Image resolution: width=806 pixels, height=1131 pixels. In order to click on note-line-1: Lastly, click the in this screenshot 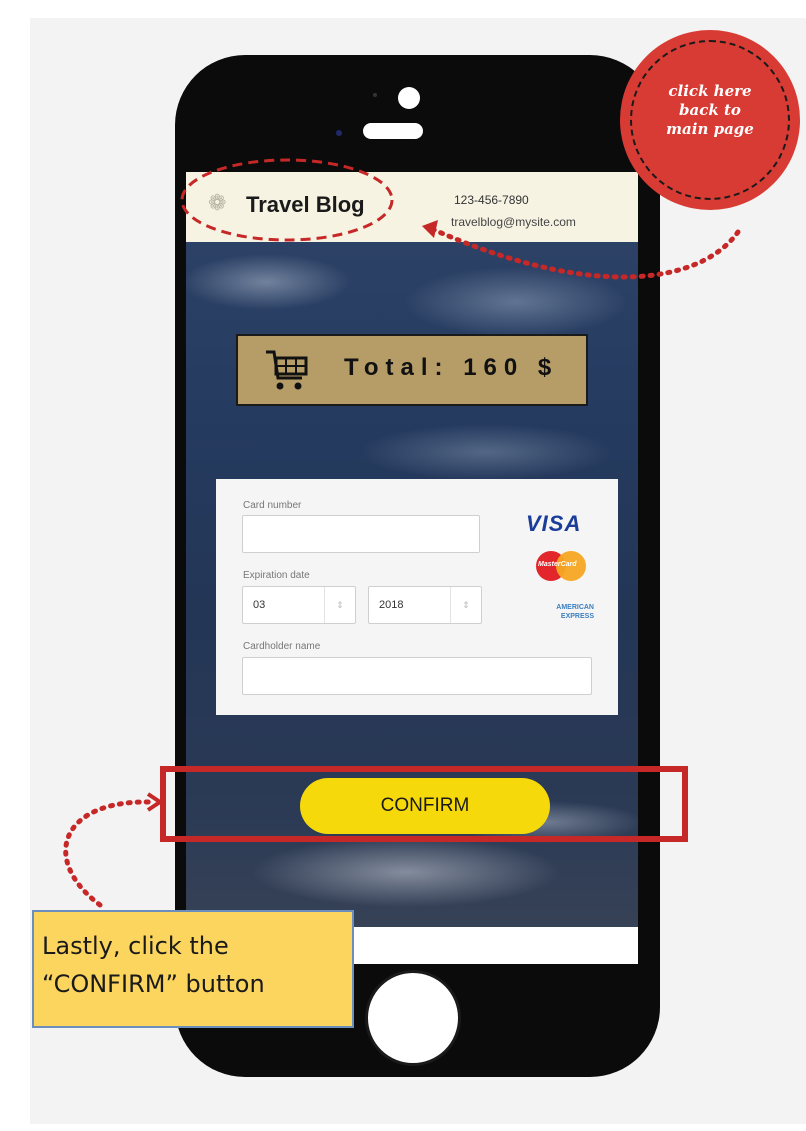, I will do `click(135, 946)`.